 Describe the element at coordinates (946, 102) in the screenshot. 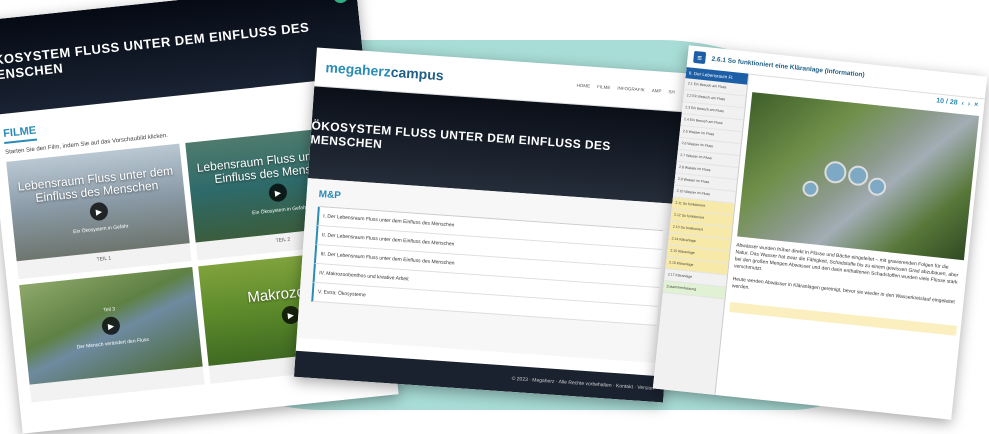

I see `page-count: 10 / 28` at that location.